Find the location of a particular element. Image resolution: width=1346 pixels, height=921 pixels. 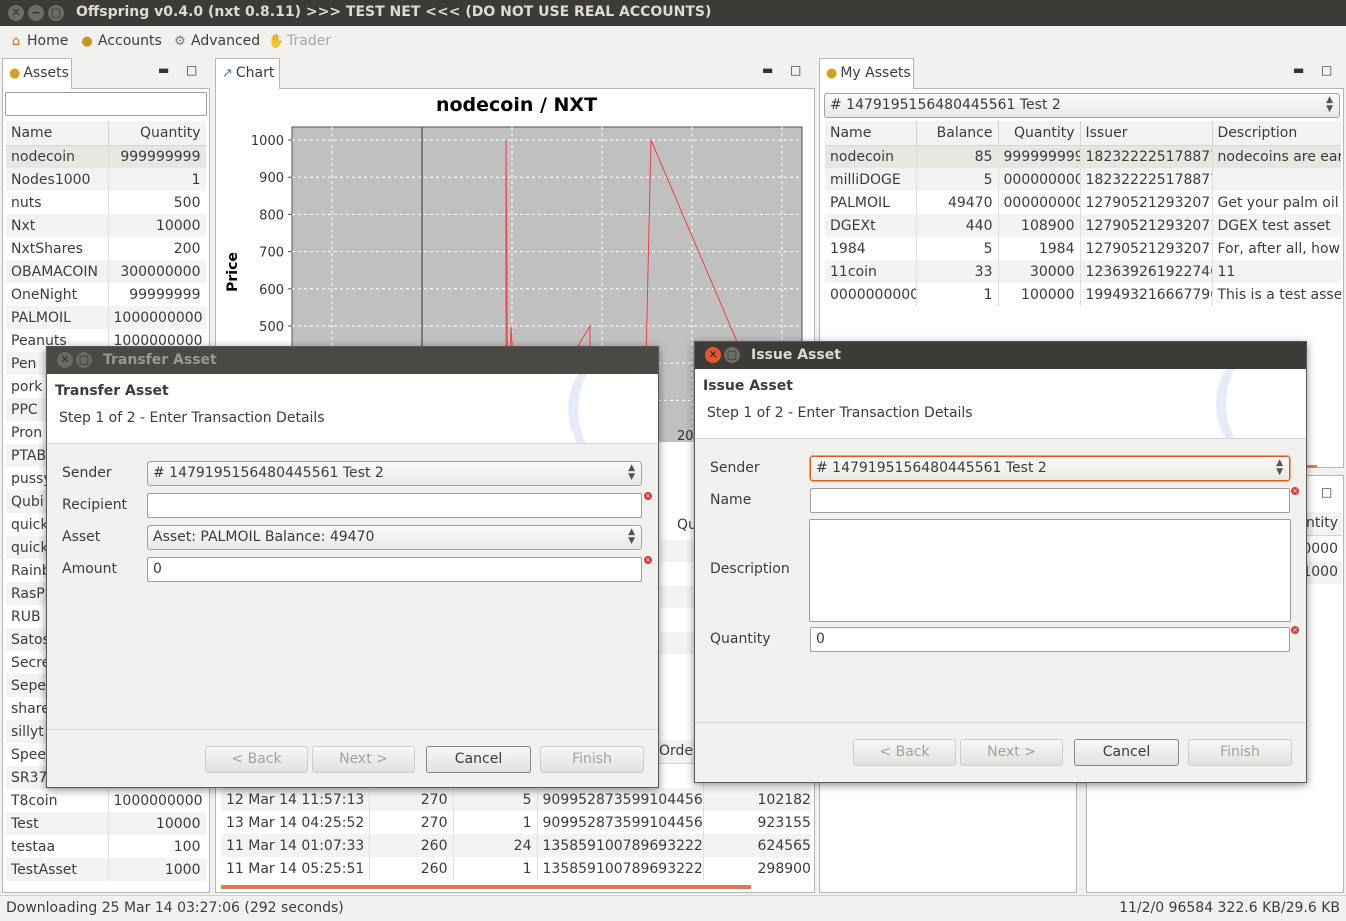

table-cell: DGEX test asset is located at coordinates (1276, 225).